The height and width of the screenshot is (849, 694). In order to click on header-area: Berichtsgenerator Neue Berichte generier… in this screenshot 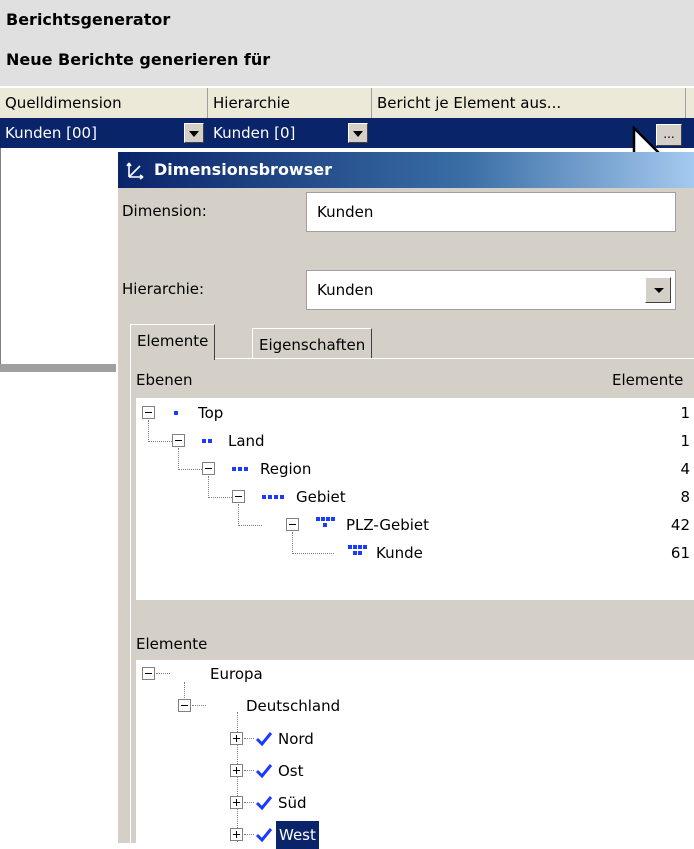, I will do `click(347, 43)`.